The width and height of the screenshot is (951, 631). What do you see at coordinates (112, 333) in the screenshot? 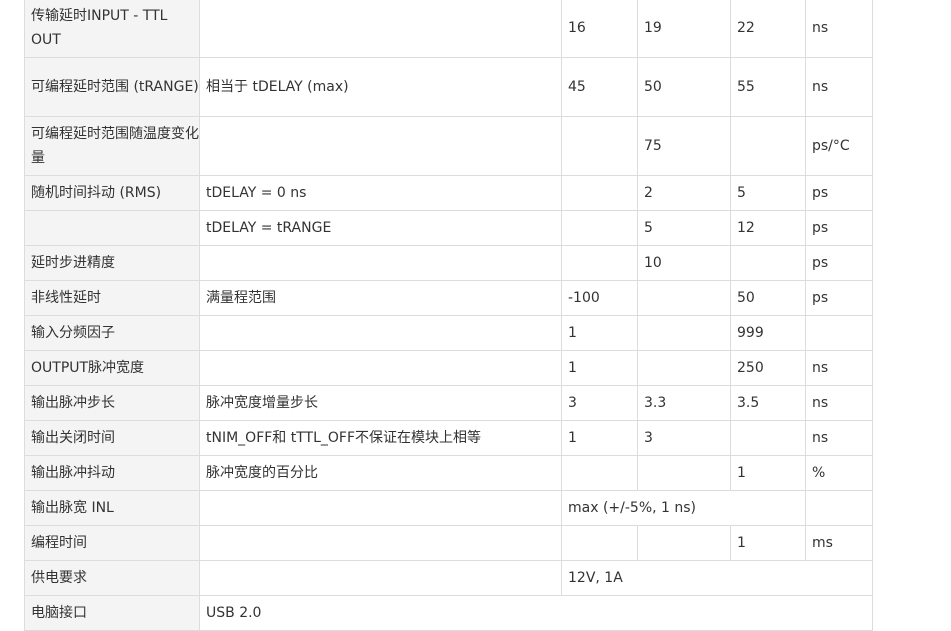
I see `table-cell: 输入分频因子` at bounding box center [112, 333].